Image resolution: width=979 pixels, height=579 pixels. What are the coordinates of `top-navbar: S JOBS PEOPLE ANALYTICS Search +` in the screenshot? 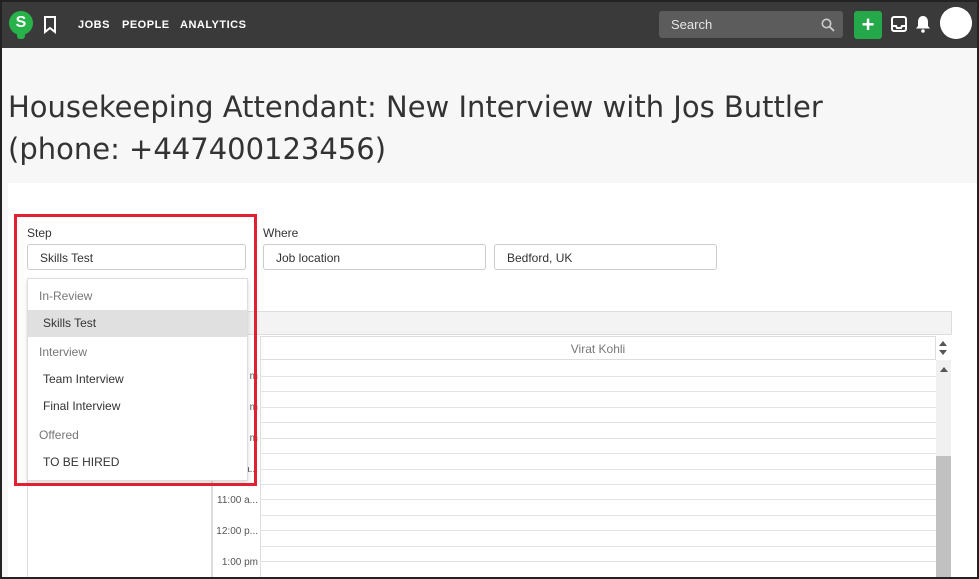 It's located at (489, 25).